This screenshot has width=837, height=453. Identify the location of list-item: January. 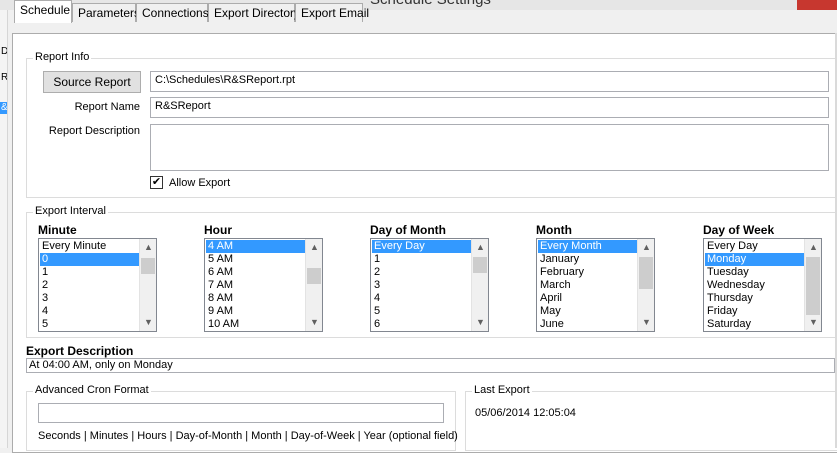
(587, 259).